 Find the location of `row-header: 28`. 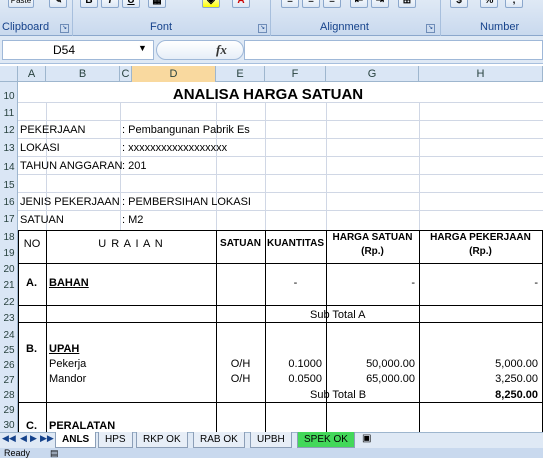

row-header: 28 is located at coordinates (9, 395).